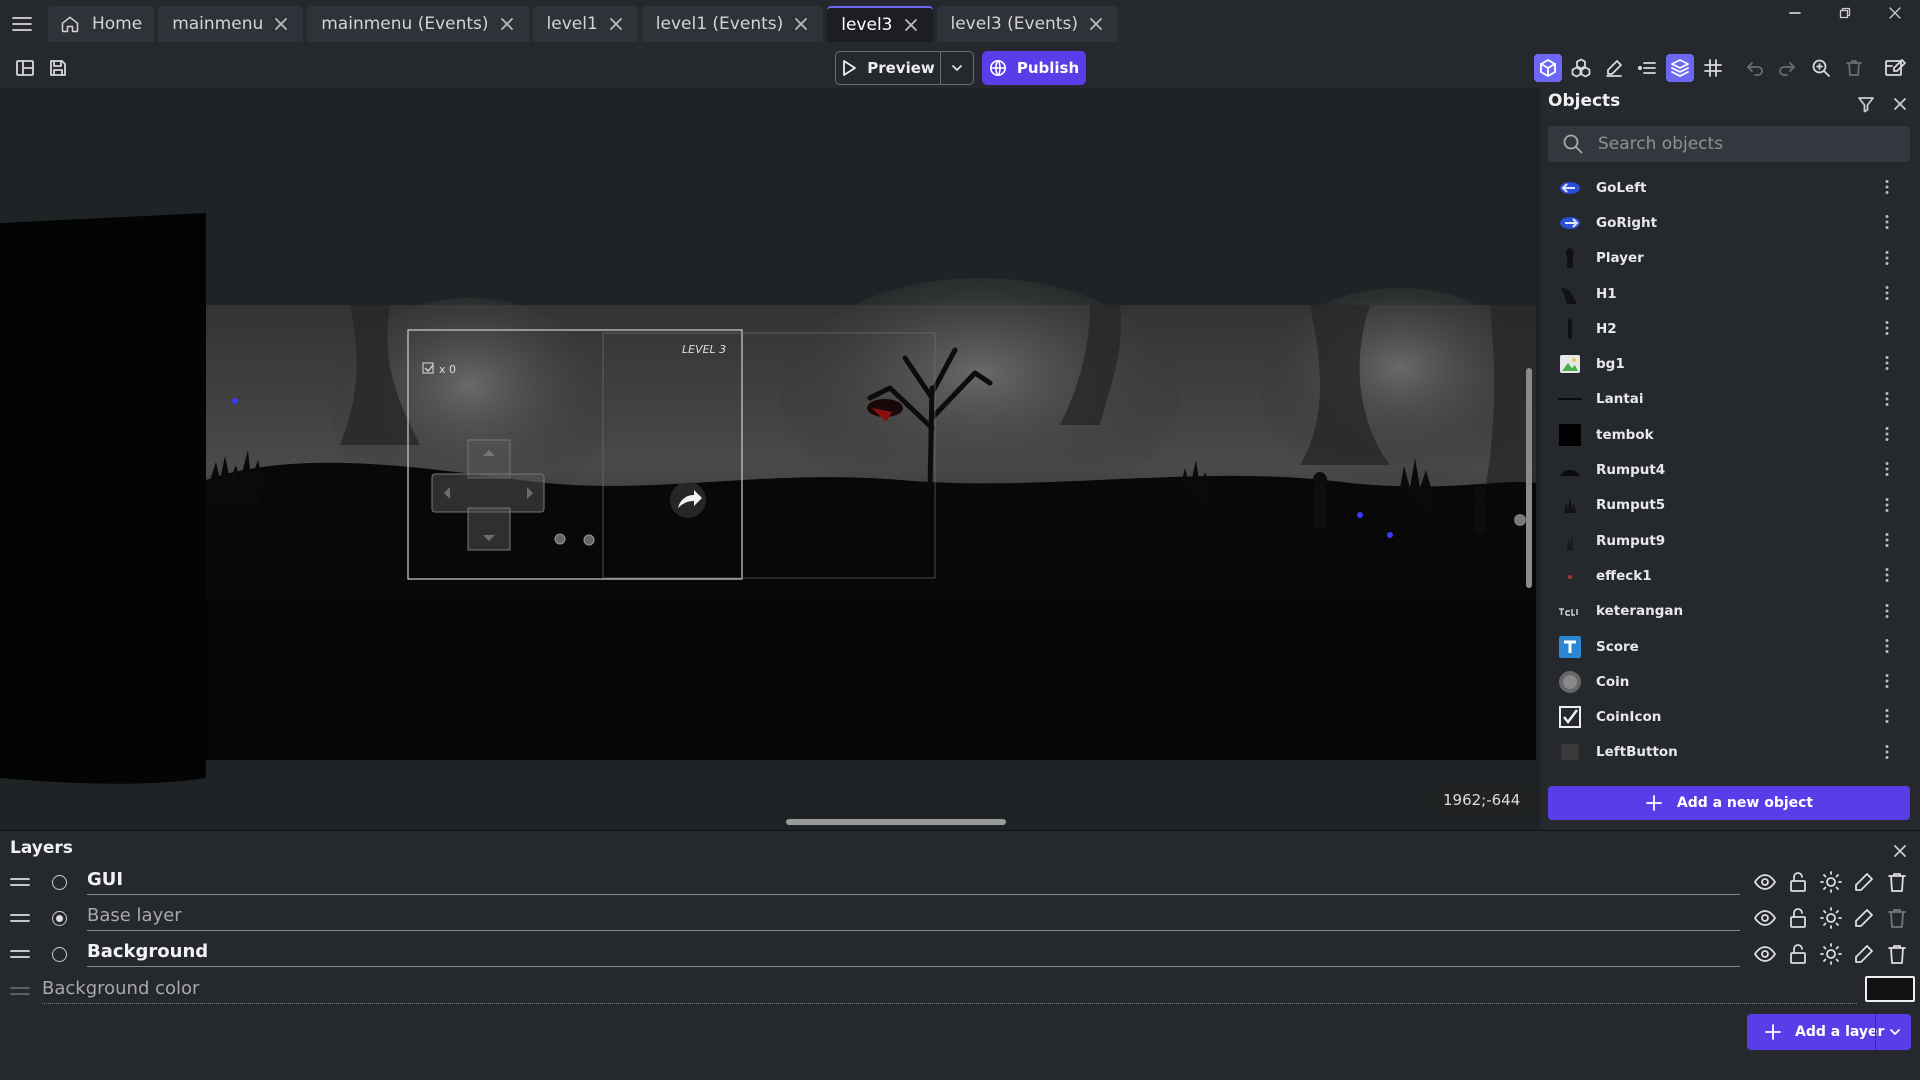 The height and width of the screenshot is (1080, 1920). What do you see at coordinates (1390, 535) in the screenshot?
I see `goright-marker` at bounding box center [1390, 535].